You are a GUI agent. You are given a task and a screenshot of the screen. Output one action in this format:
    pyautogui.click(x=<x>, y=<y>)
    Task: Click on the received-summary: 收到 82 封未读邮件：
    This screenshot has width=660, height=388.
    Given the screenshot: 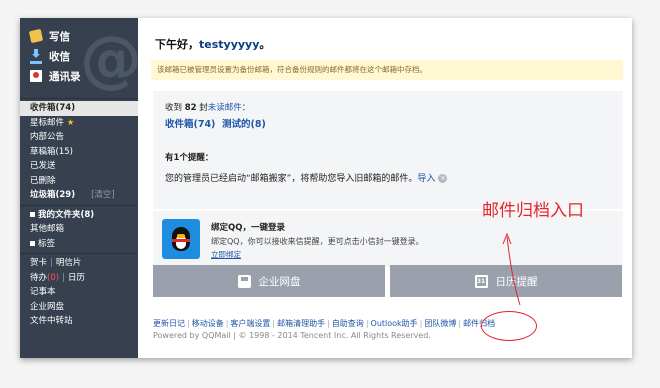 What is the action you would take?
    pyautogui.click(x=208, y=108)
    